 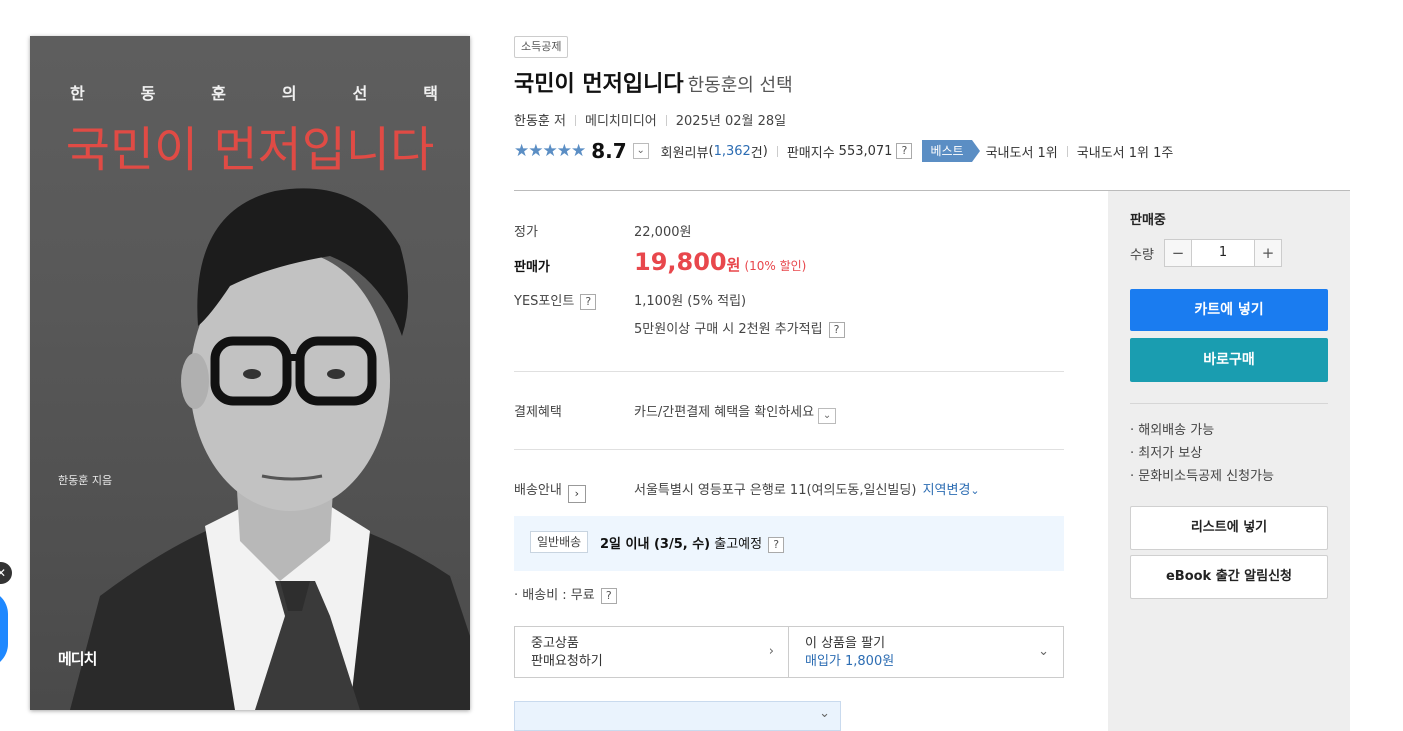 What do you see at coordinates (550, 151) in the screenshot?
I see `rating-stars-icon: ★★★★★` at bounding box center [550, 151].